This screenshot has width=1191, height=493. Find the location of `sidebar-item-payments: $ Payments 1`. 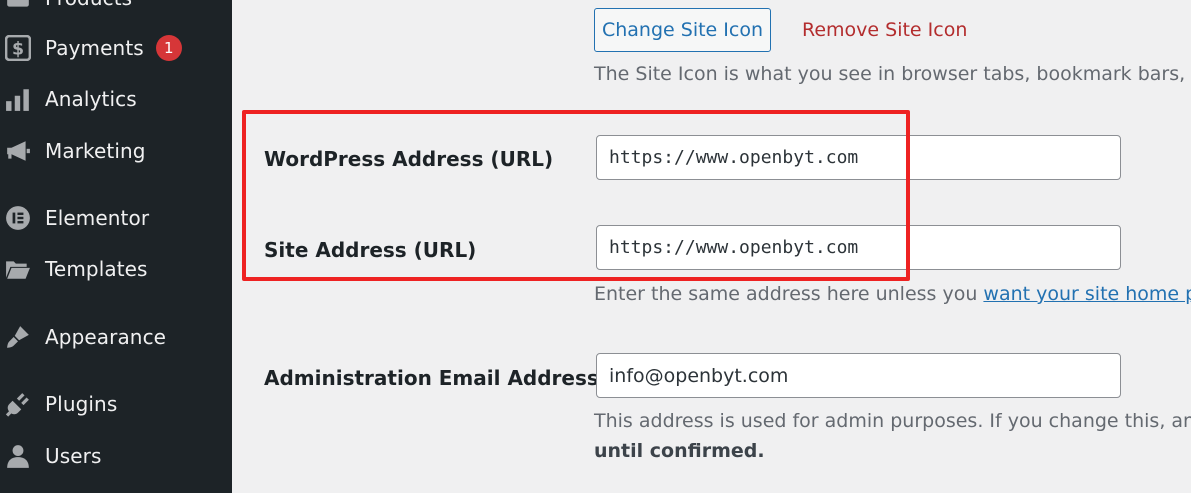

sidebar-item-payments: $ Payments 1 is located at coordinates (116, 48).